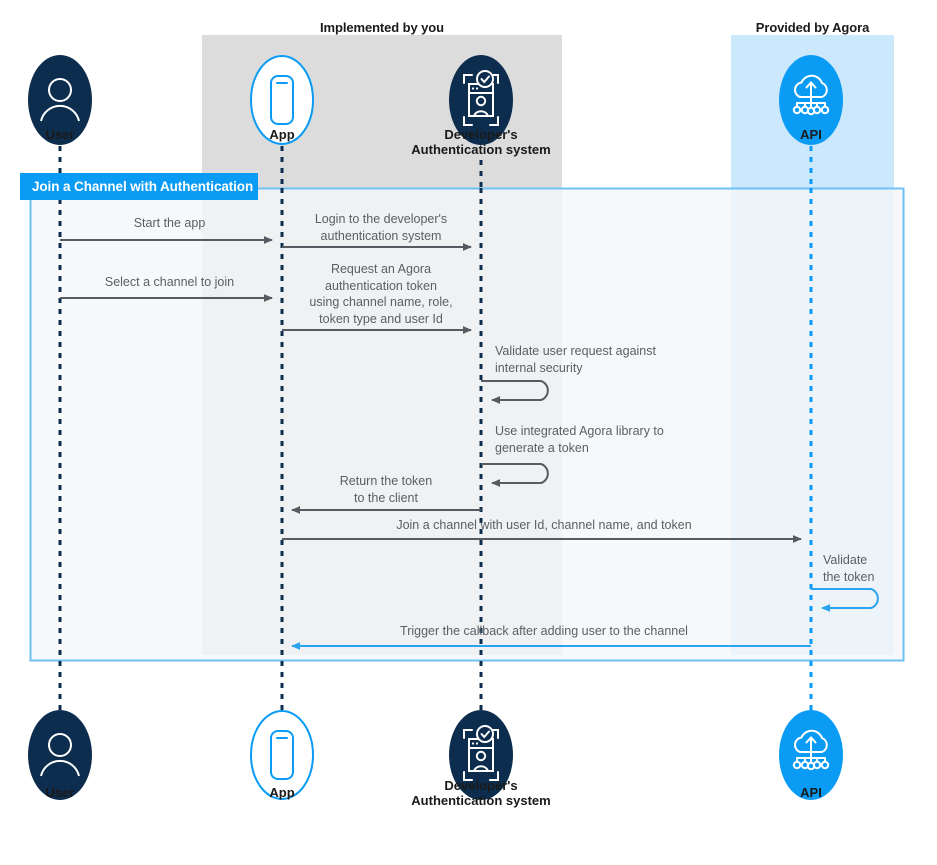 The height and width of the screenshot is (865, 937). I want to click on message-label-validate-the-token: Validate the token, so click(849, 568).